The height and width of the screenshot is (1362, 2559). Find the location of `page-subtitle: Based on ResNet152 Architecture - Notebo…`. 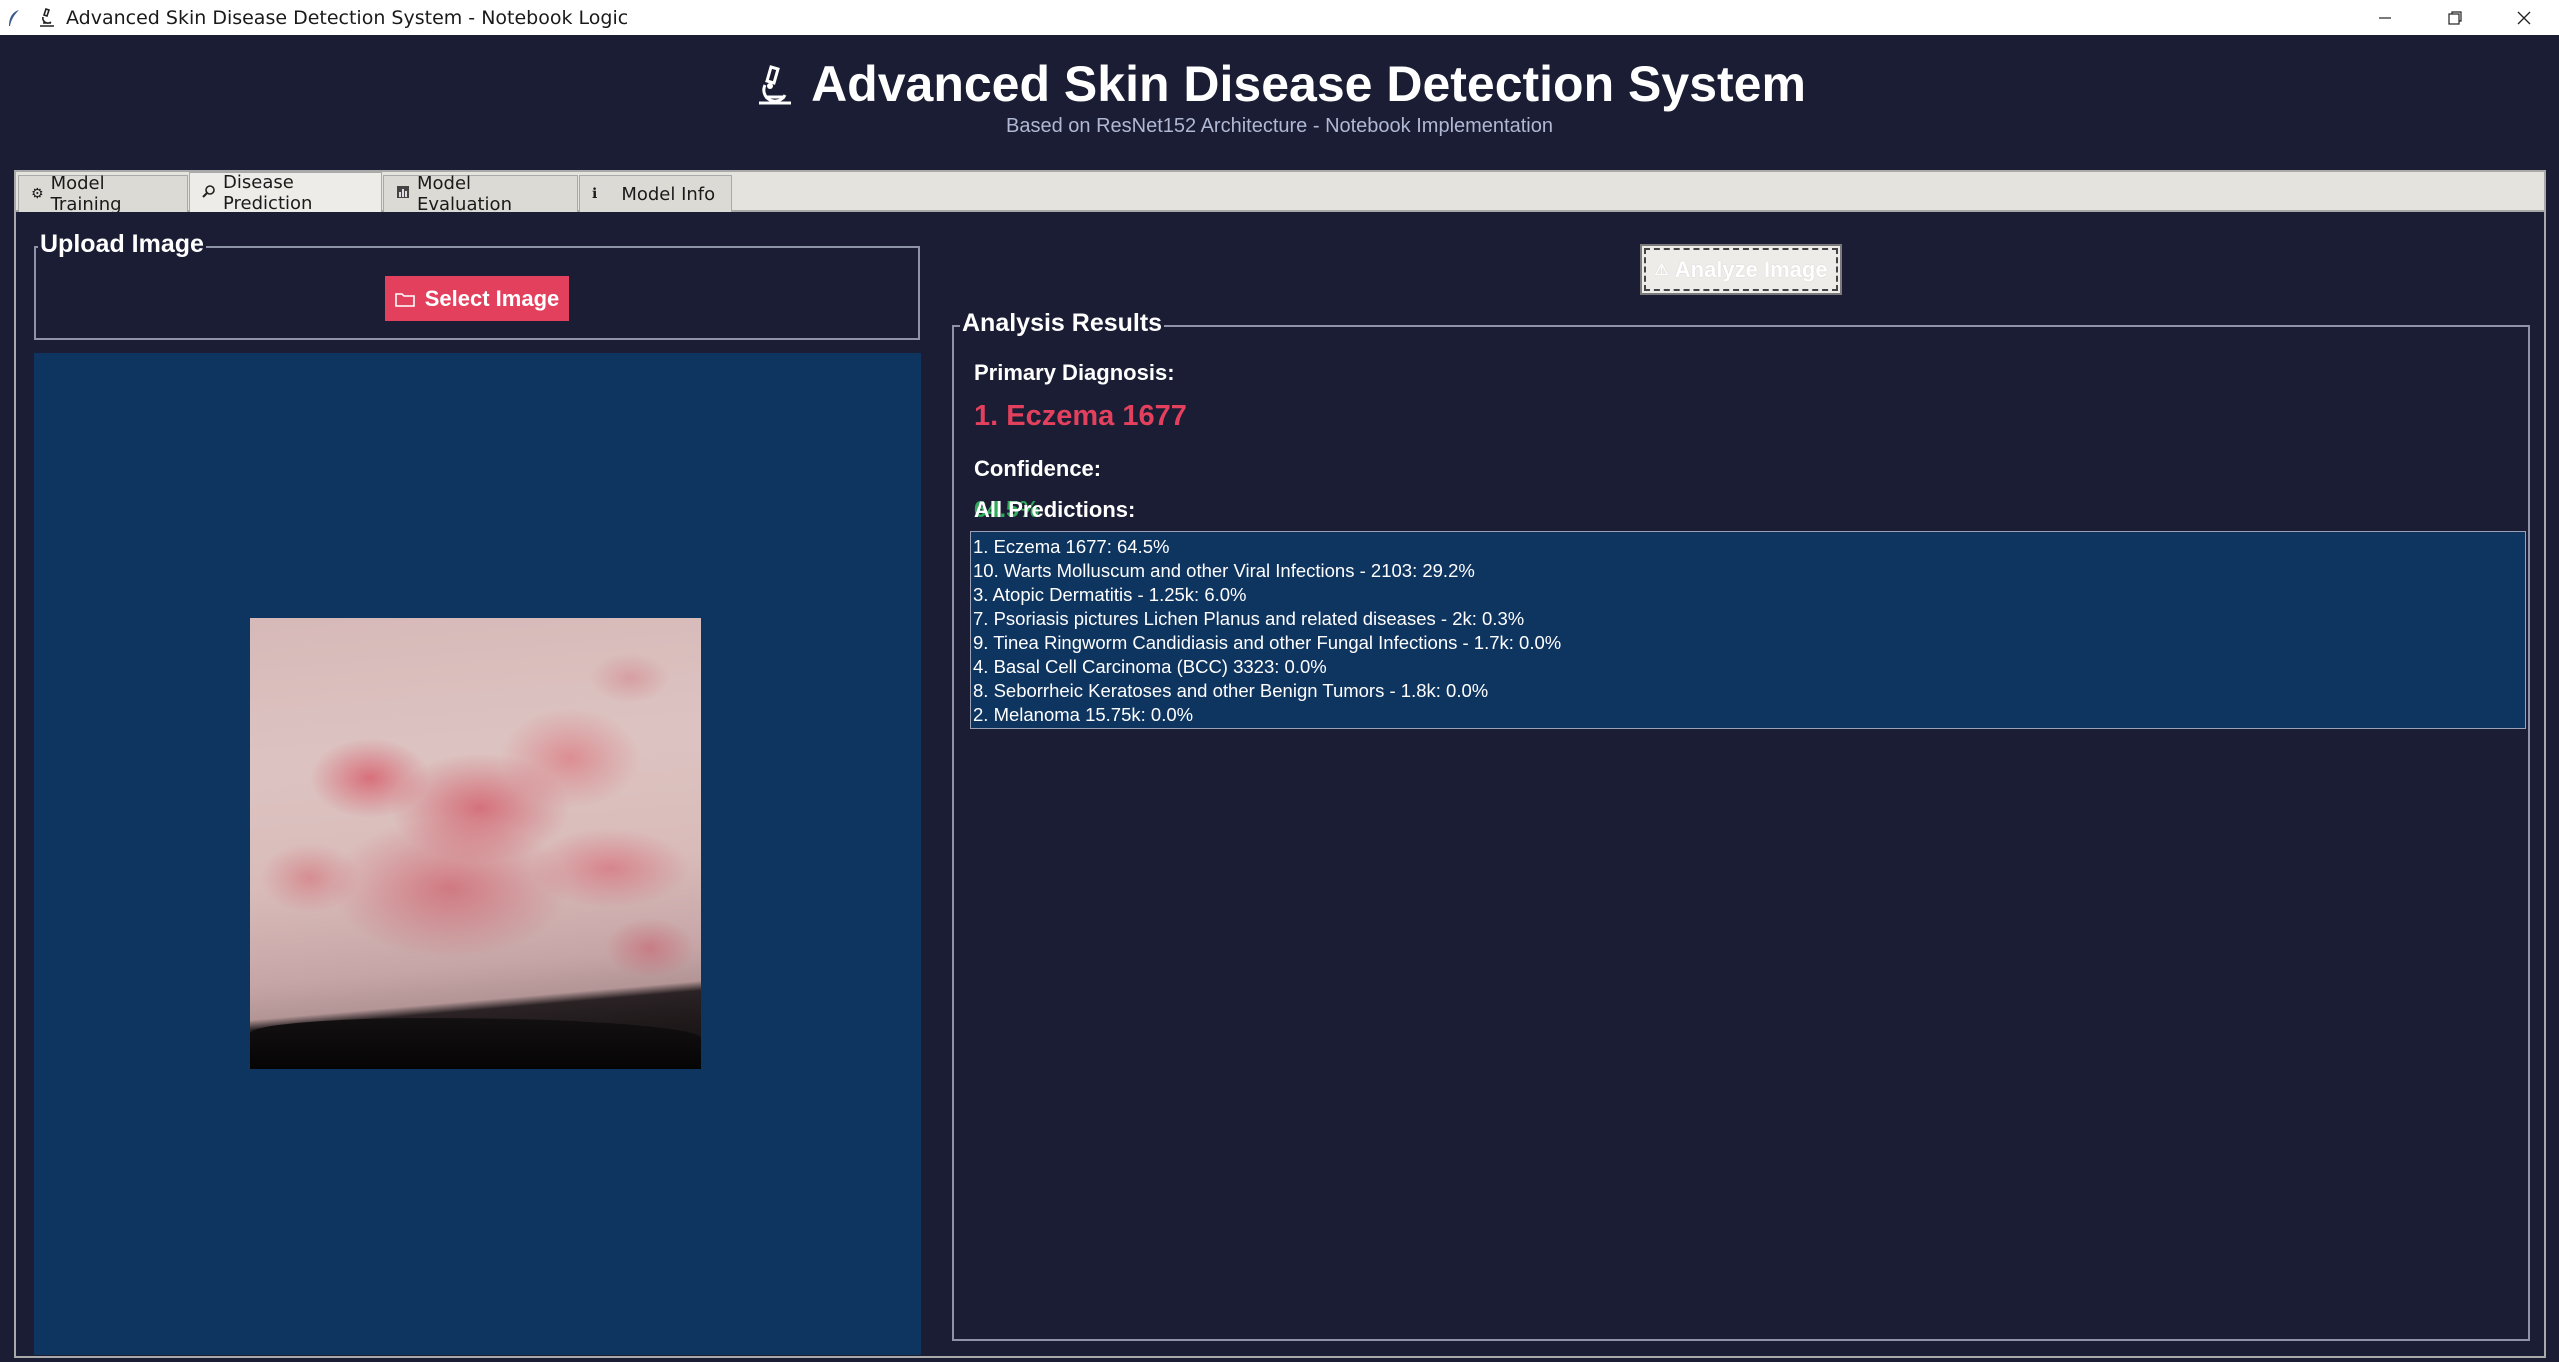

page-subtitle: Based on ResNet152 Architecture - Notebo… is located at coordinates (1279, 126).